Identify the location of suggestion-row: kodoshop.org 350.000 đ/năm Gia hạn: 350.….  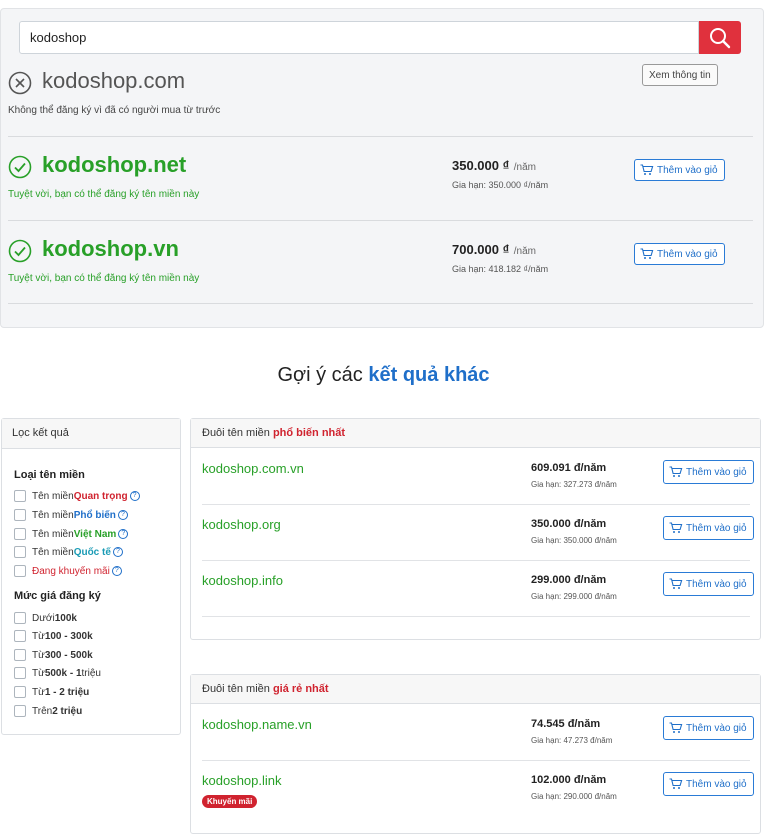
(478, 533).